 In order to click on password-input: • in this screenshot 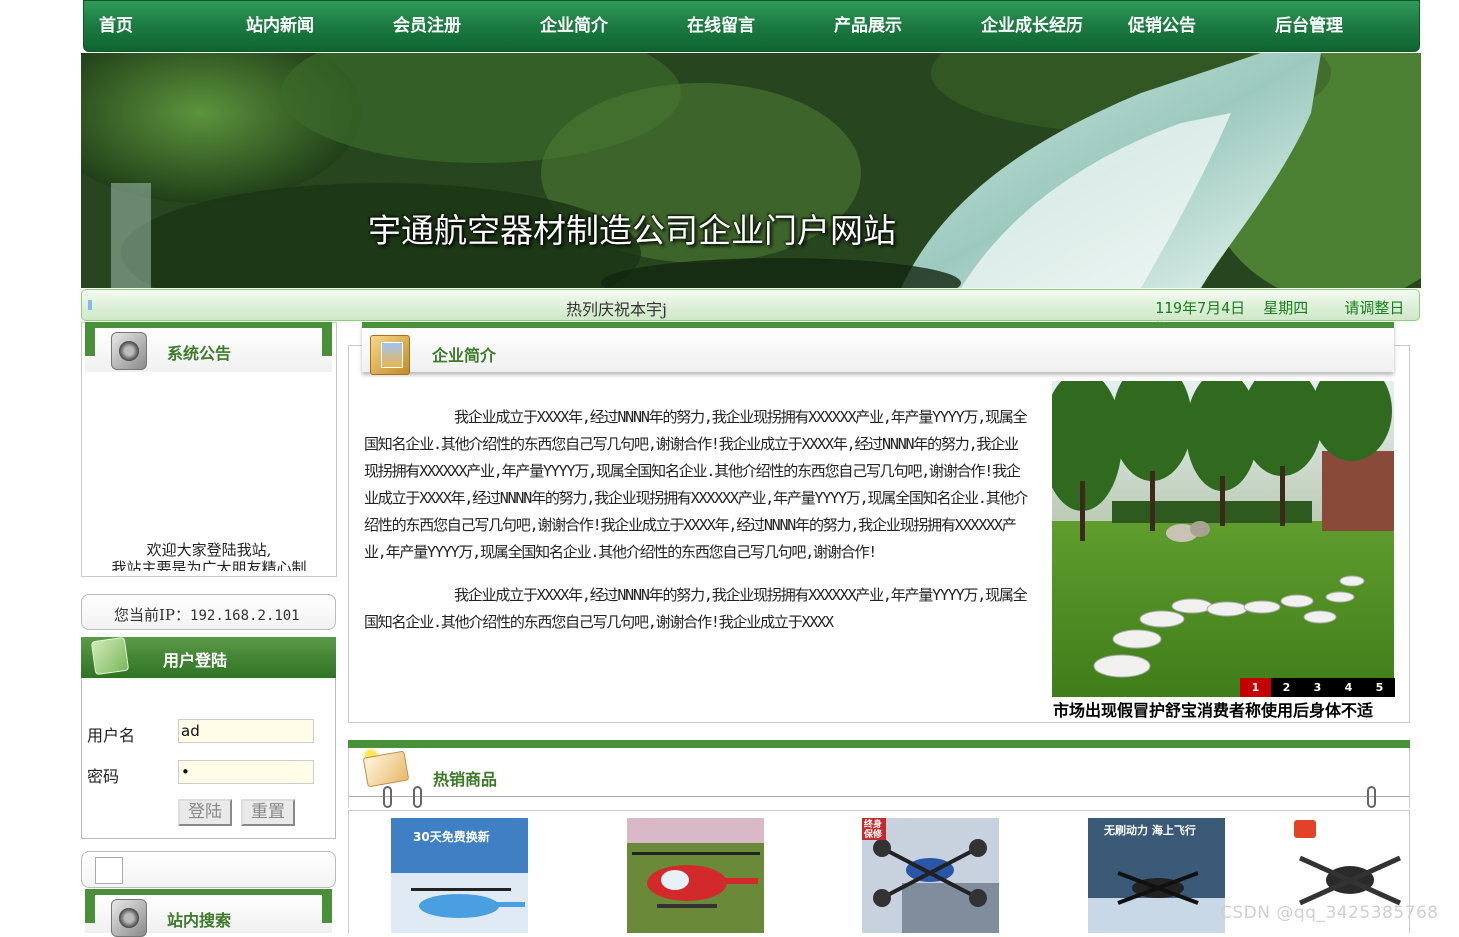, I will do `click(246, 772)`.